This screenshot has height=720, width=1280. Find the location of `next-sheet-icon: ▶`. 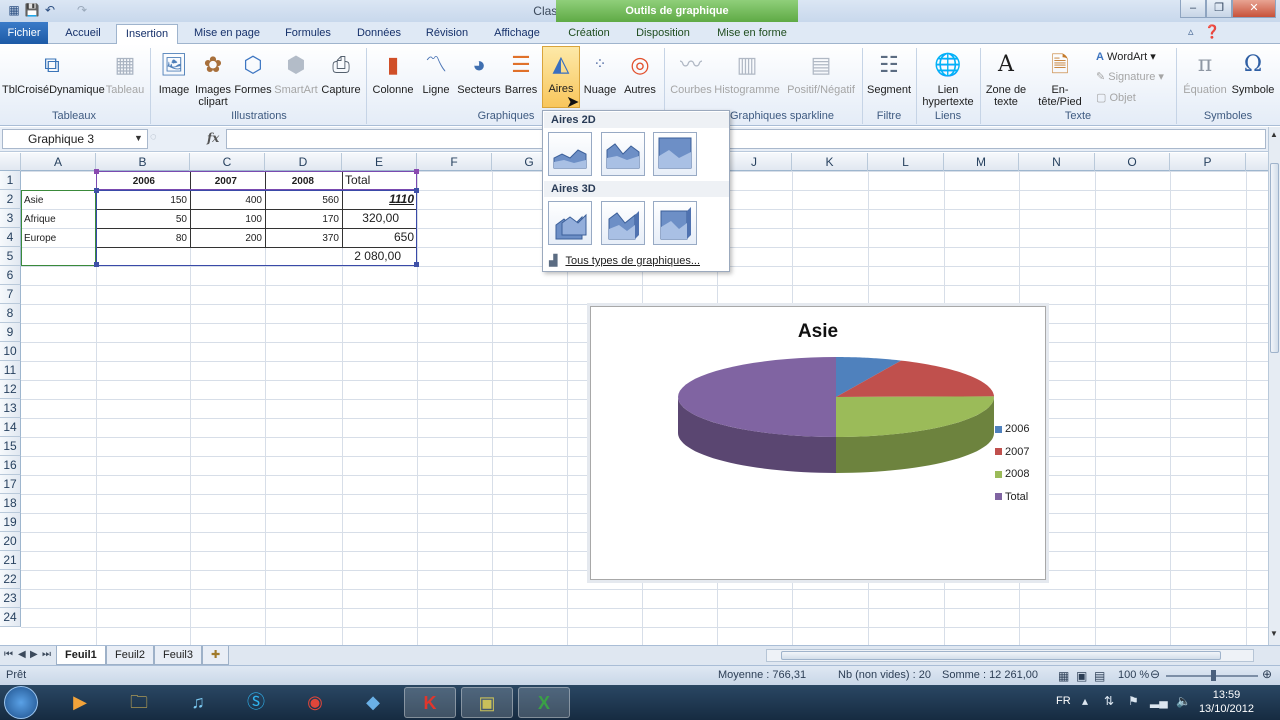

next-sheet-icon: ▶ is located at coordinates (34, 654).